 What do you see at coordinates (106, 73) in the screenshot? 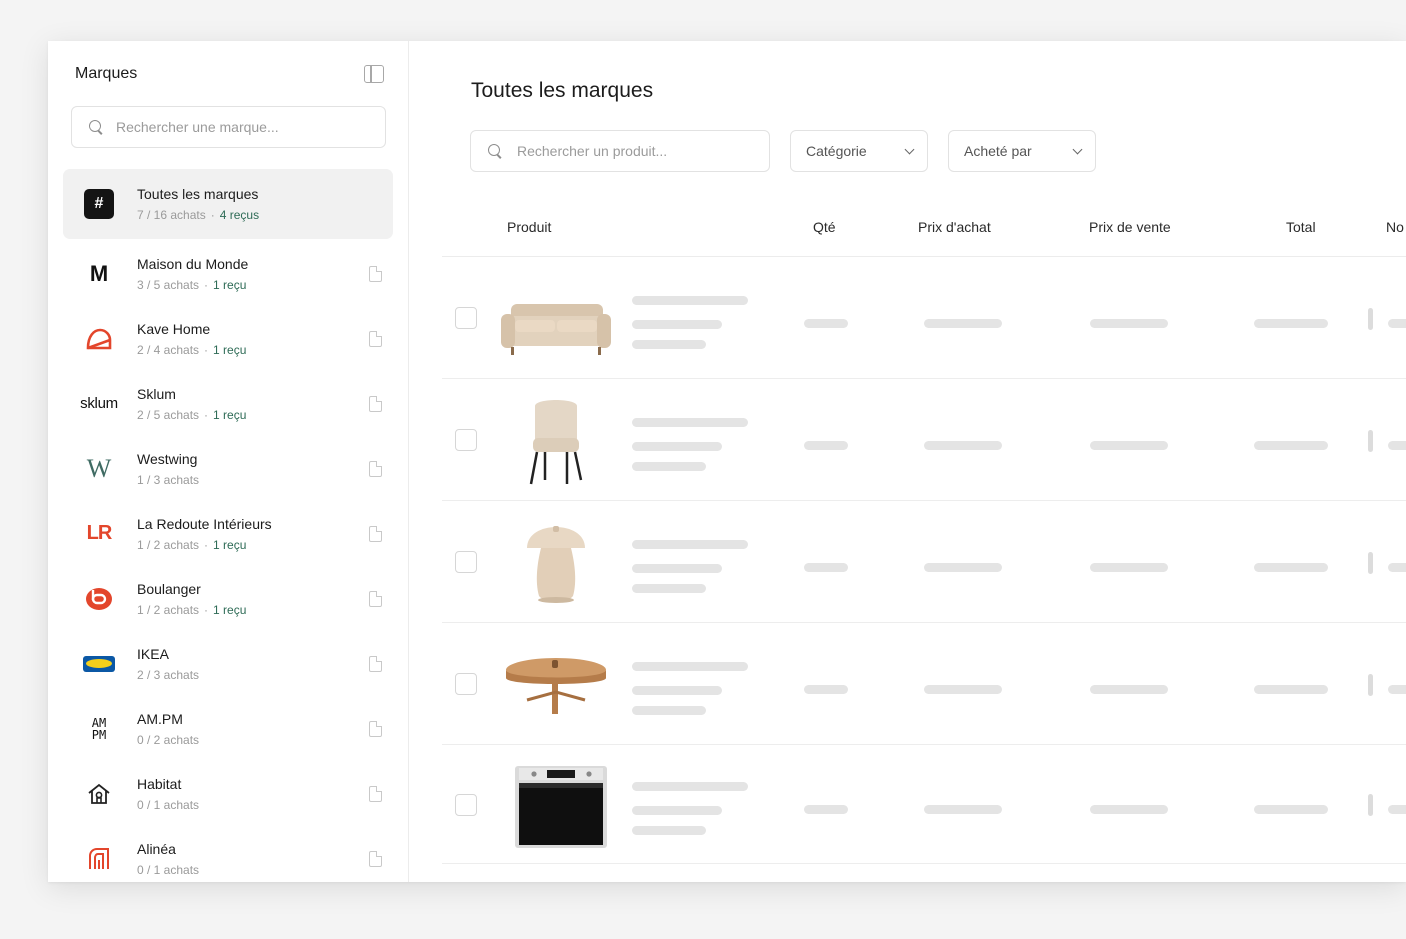
I see `sidebar-title: Marques` at bounding box center [106, 73].